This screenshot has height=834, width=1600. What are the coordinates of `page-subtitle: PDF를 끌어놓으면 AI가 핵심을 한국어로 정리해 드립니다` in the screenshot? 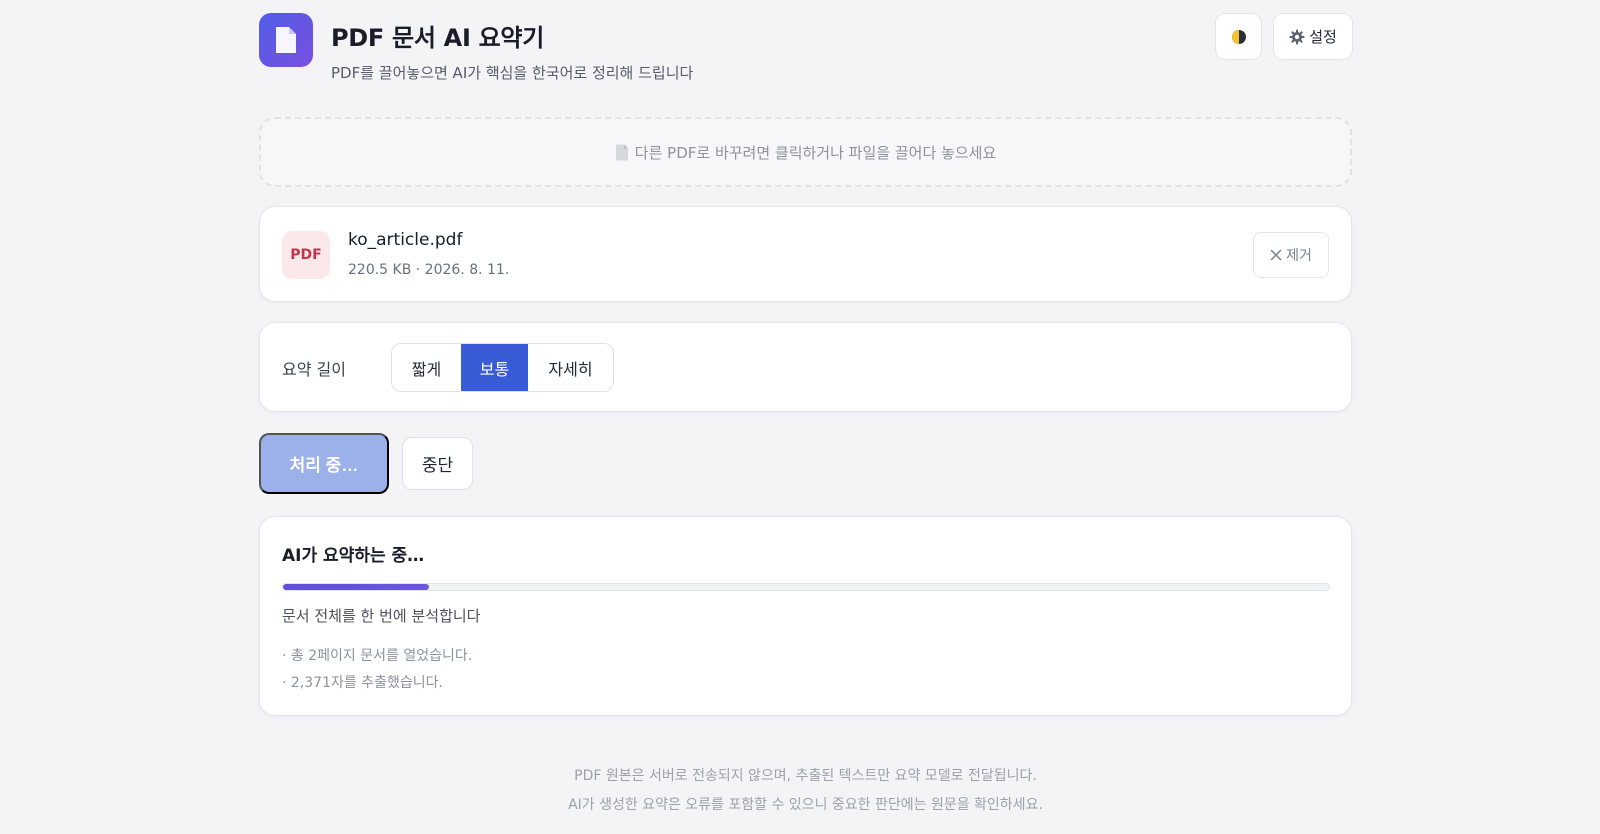 It's located at (512, 73).